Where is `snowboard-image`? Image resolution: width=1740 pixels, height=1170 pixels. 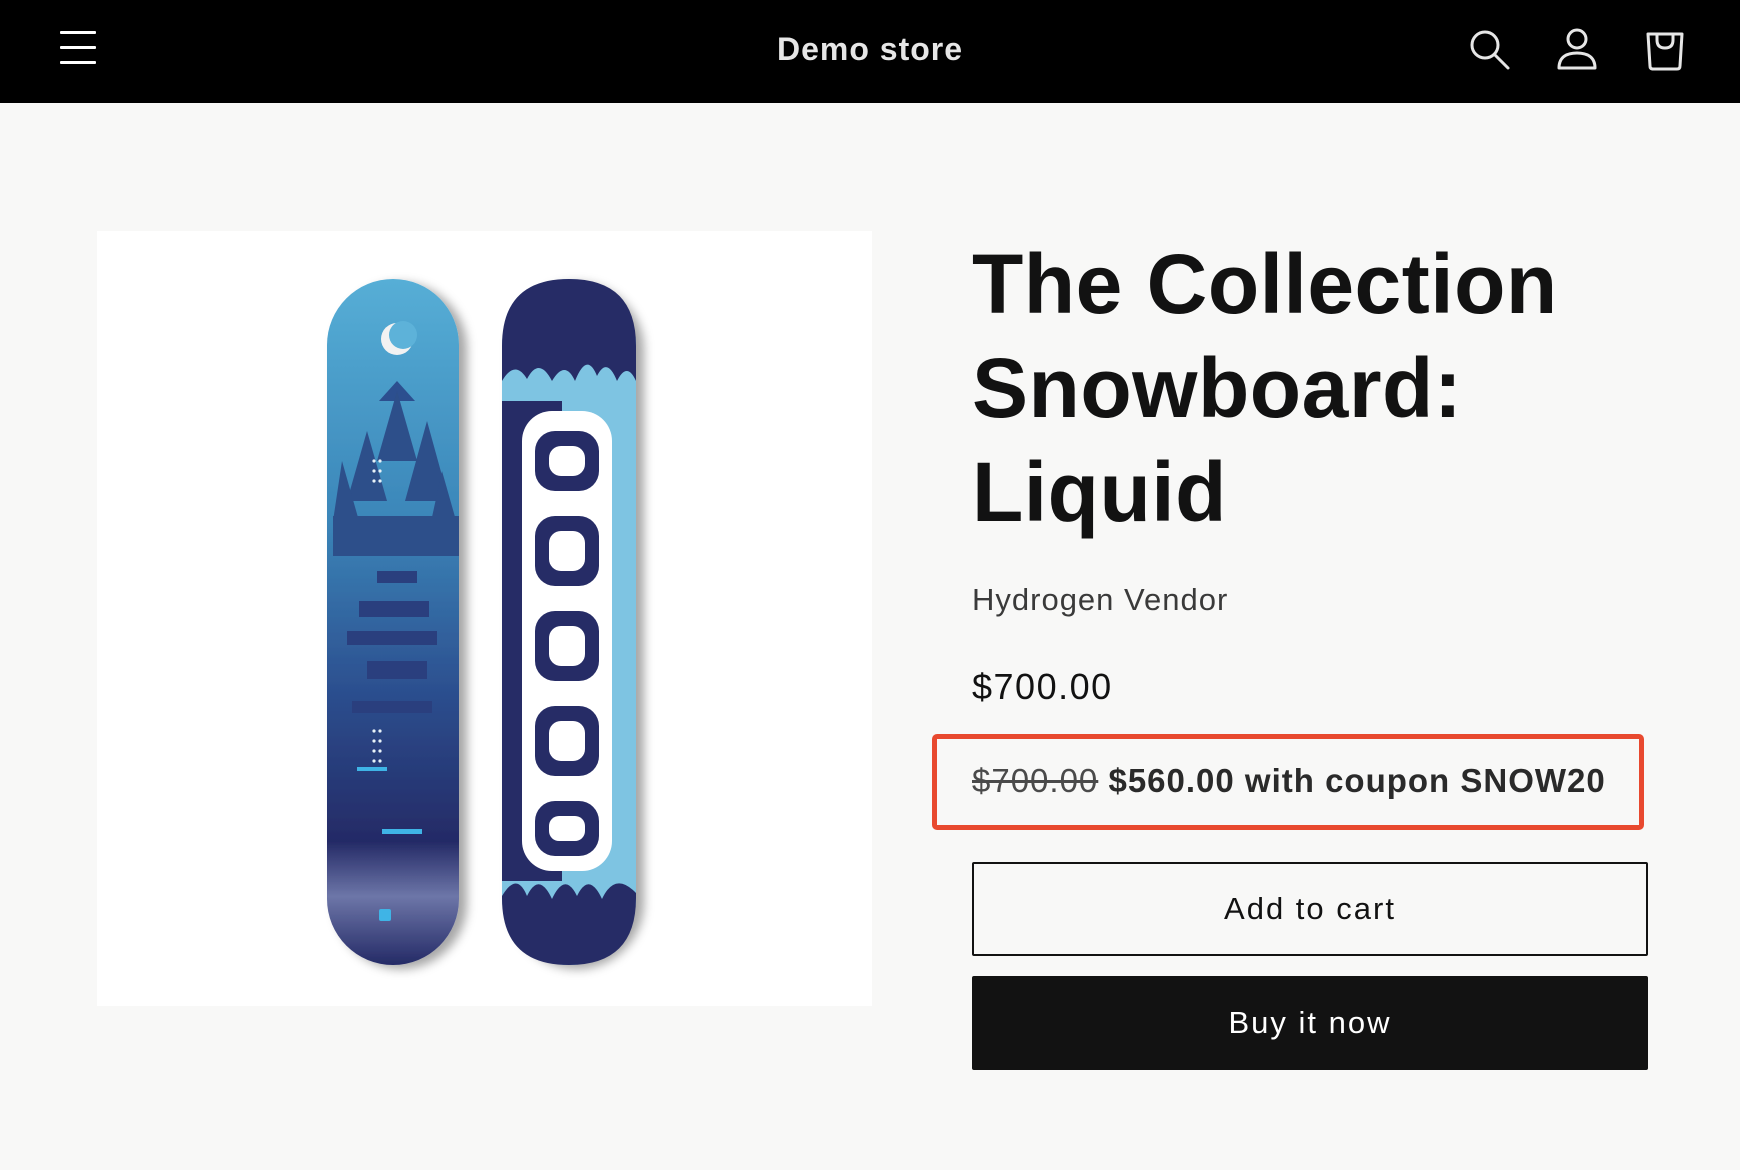 snowboard-image is located at coordinates (481, 622).